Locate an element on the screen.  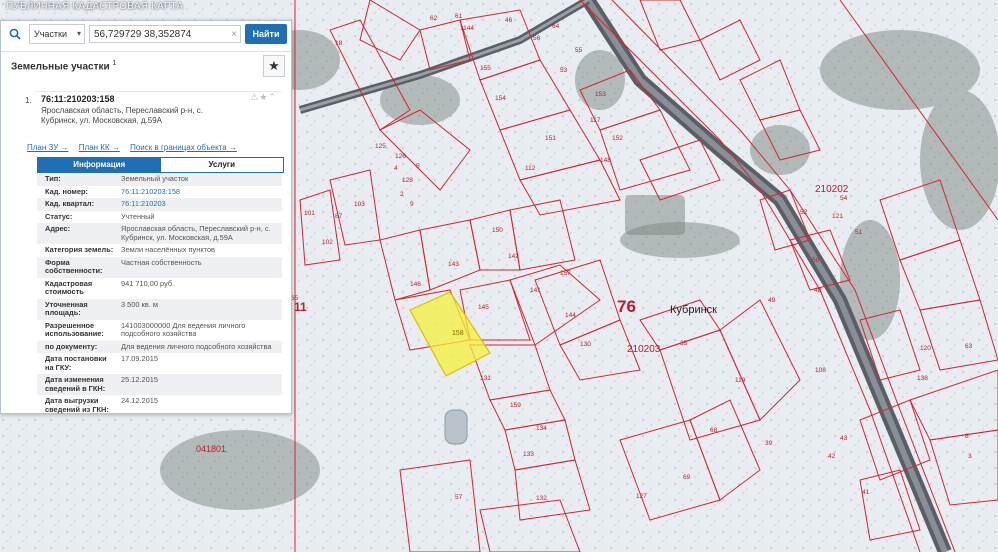
info-label: Дата постановки на ГКУ: is located at coordinates (76, 363).